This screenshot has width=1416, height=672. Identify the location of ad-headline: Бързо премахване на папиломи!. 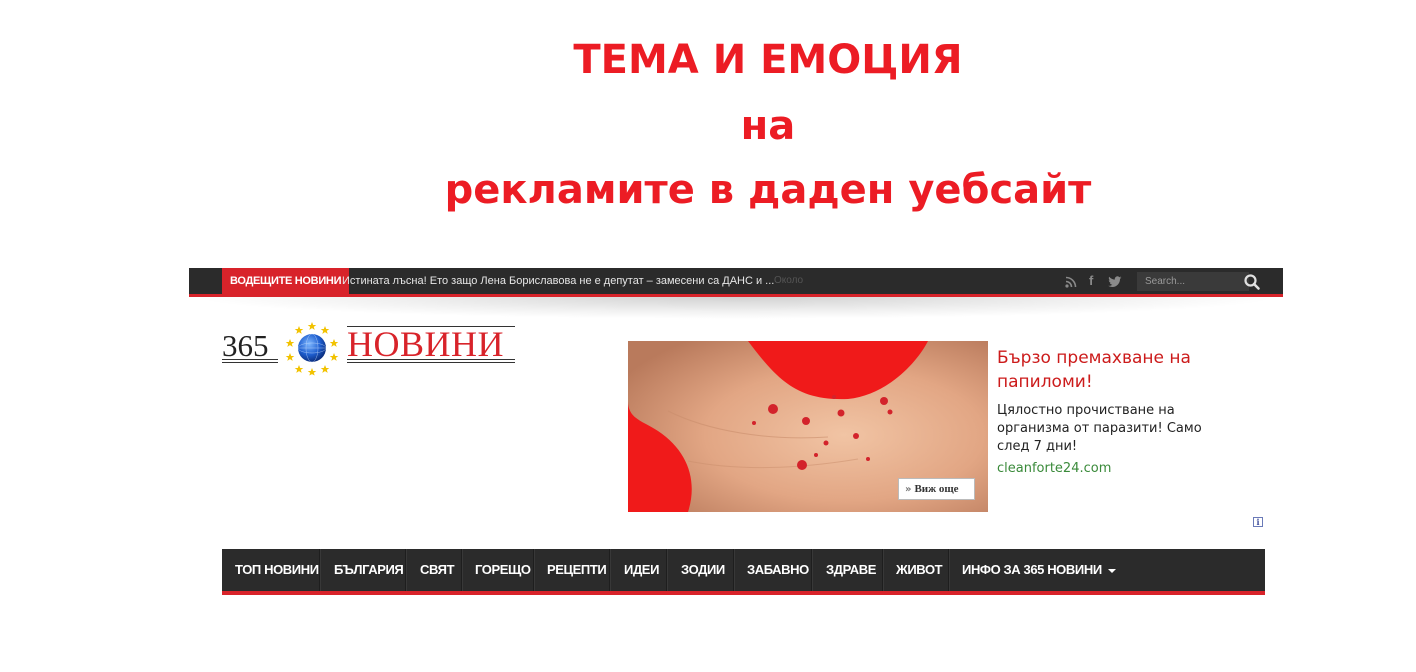
(1112, 370).